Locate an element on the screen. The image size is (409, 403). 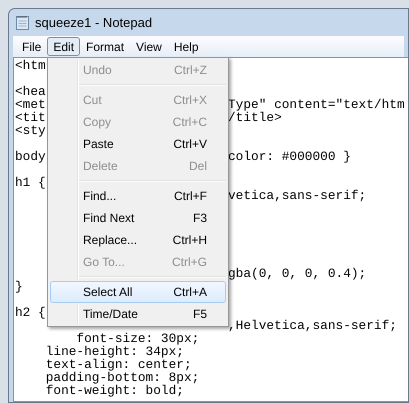
notepad-icon is located at coordinates (22, 22).